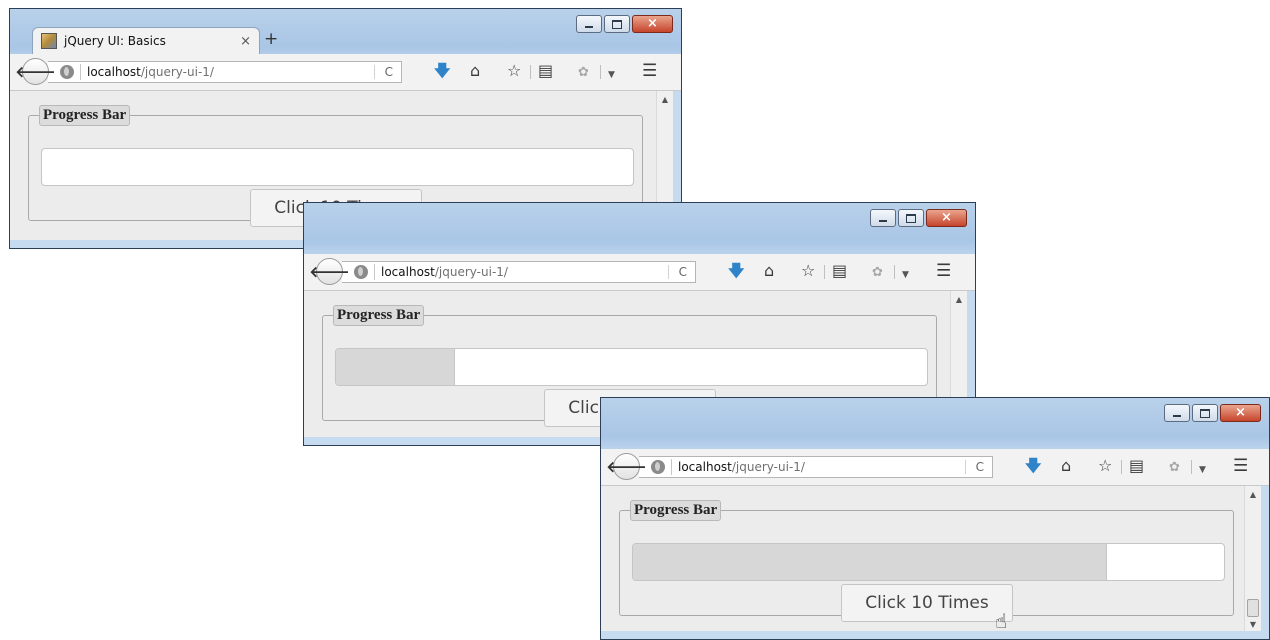 This screenshot has width=1270, height=640. Describe the element at coordinates (1253, 608) in the screenshot. I see `scroll-thumb` at that location.